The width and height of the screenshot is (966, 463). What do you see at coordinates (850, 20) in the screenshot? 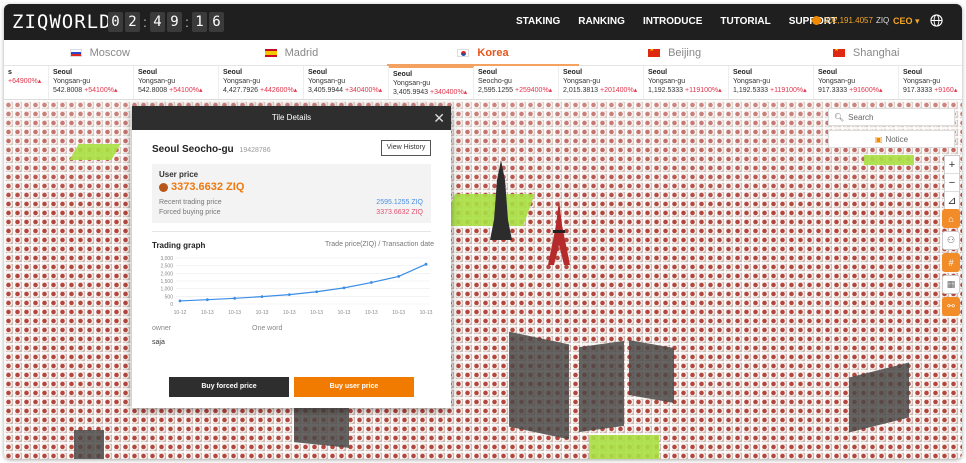
I see `wallet-balance: 202,191.4057 ZIQ` at bounding box center [850, 20].